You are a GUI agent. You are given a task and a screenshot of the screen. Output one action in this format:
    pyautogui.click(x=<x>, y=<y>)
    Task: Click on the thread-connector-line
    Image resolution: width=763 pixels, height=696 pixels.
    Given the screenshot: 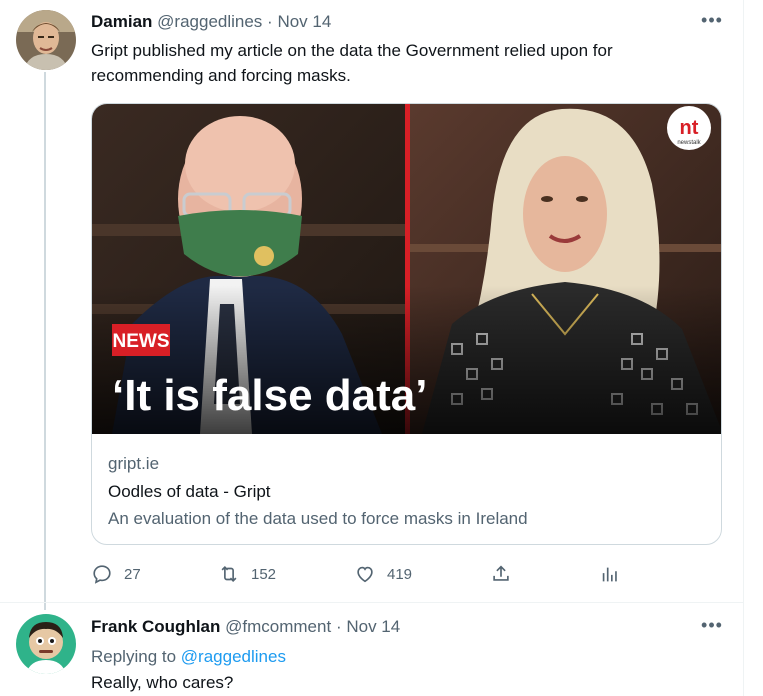 What is the action you would take?
    pyautogui.click(x=45, y=341)
    